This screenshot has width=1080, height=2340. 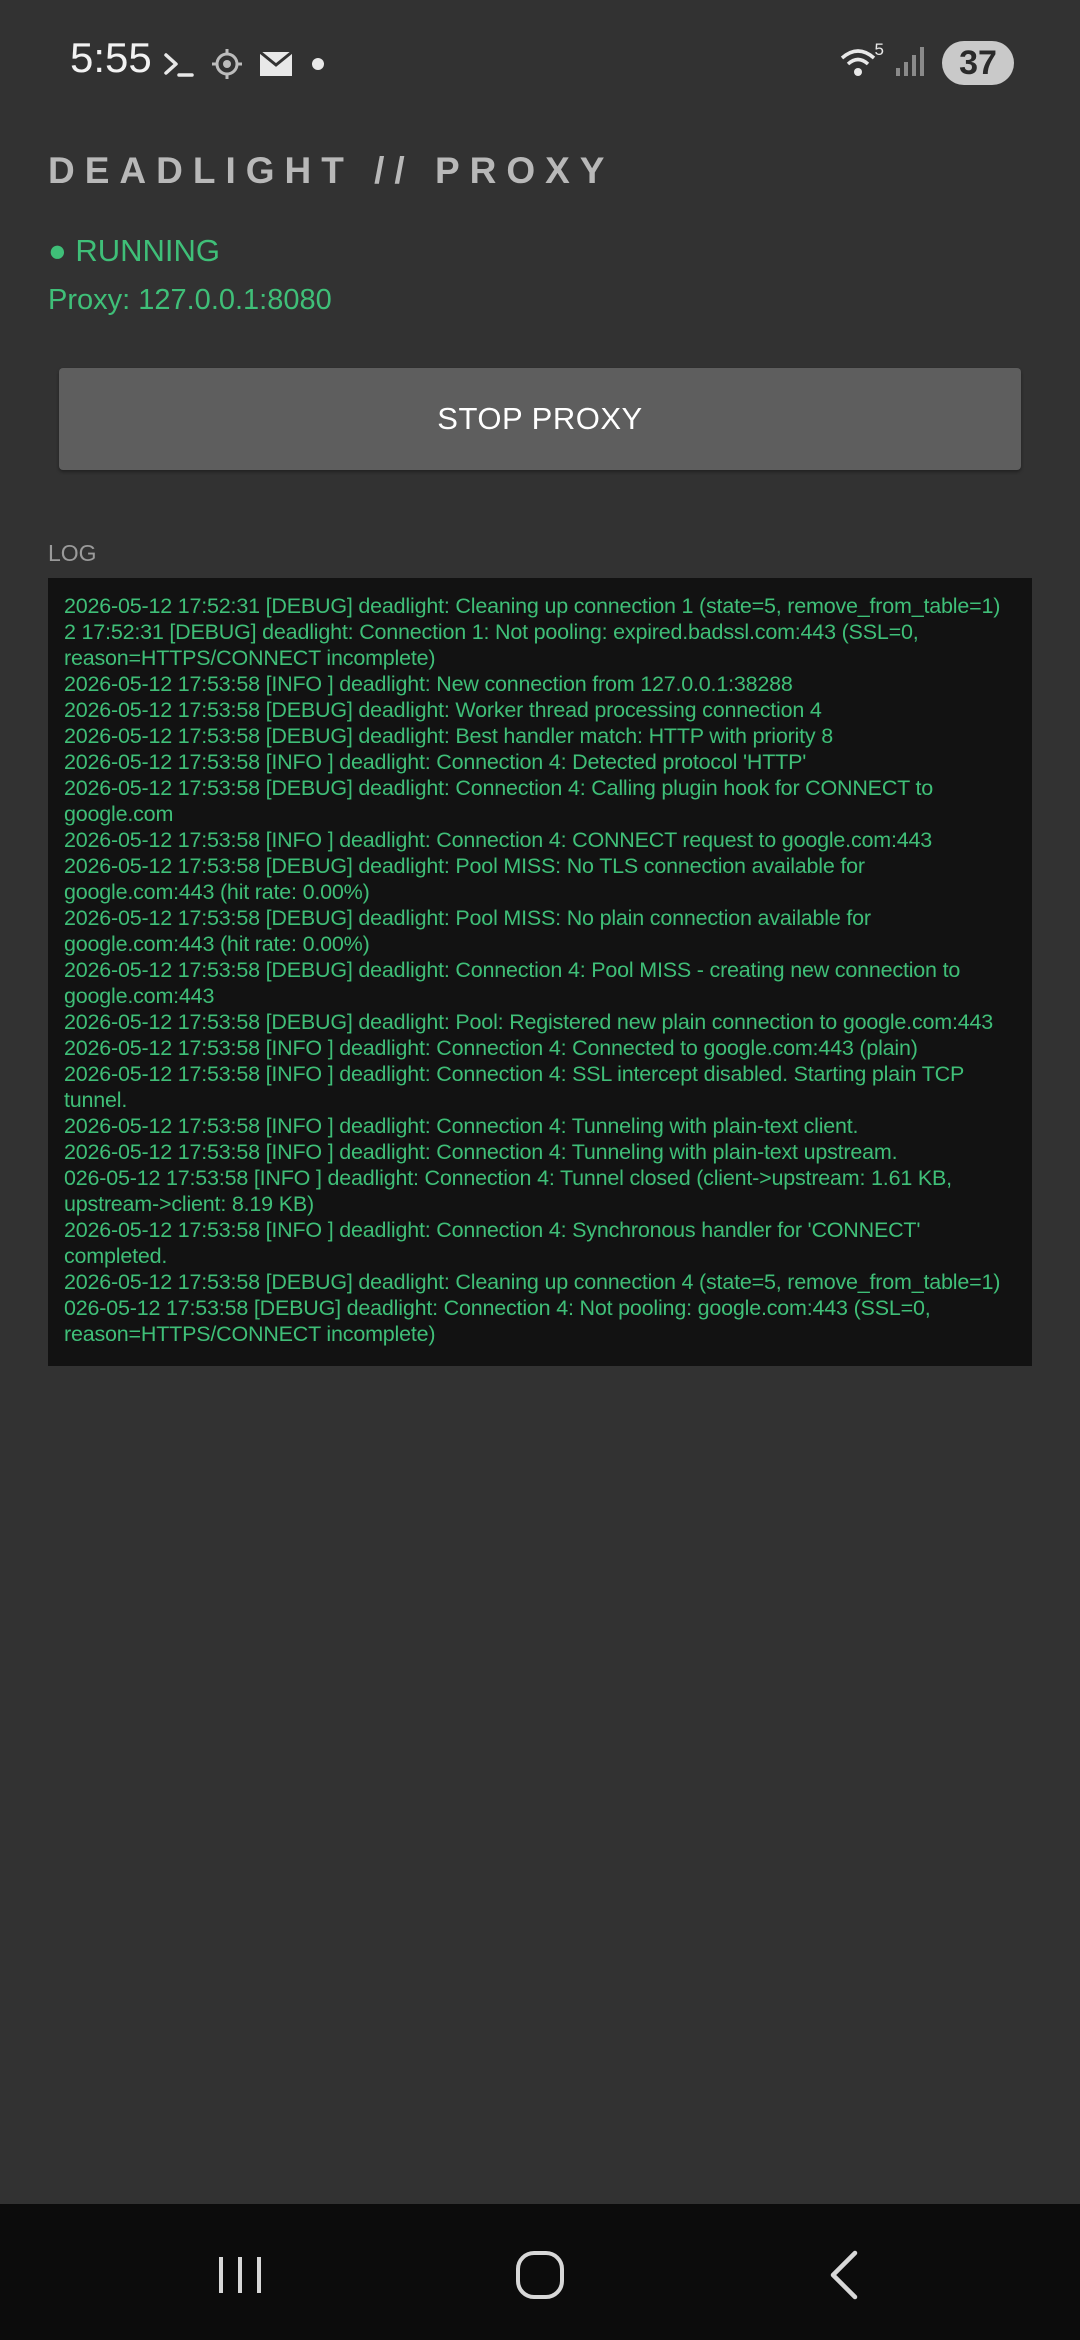 What do you see at coordinates (540, 65) in the screenshot?
I see `status-bar: 5:55 5 37` at bounding box center [540, 65].